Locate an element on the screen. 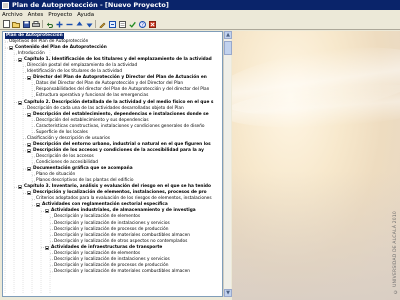 This screenshot has height=300, width=400. menu-proyecto: Proyecto is located at coordinates (60, 15).